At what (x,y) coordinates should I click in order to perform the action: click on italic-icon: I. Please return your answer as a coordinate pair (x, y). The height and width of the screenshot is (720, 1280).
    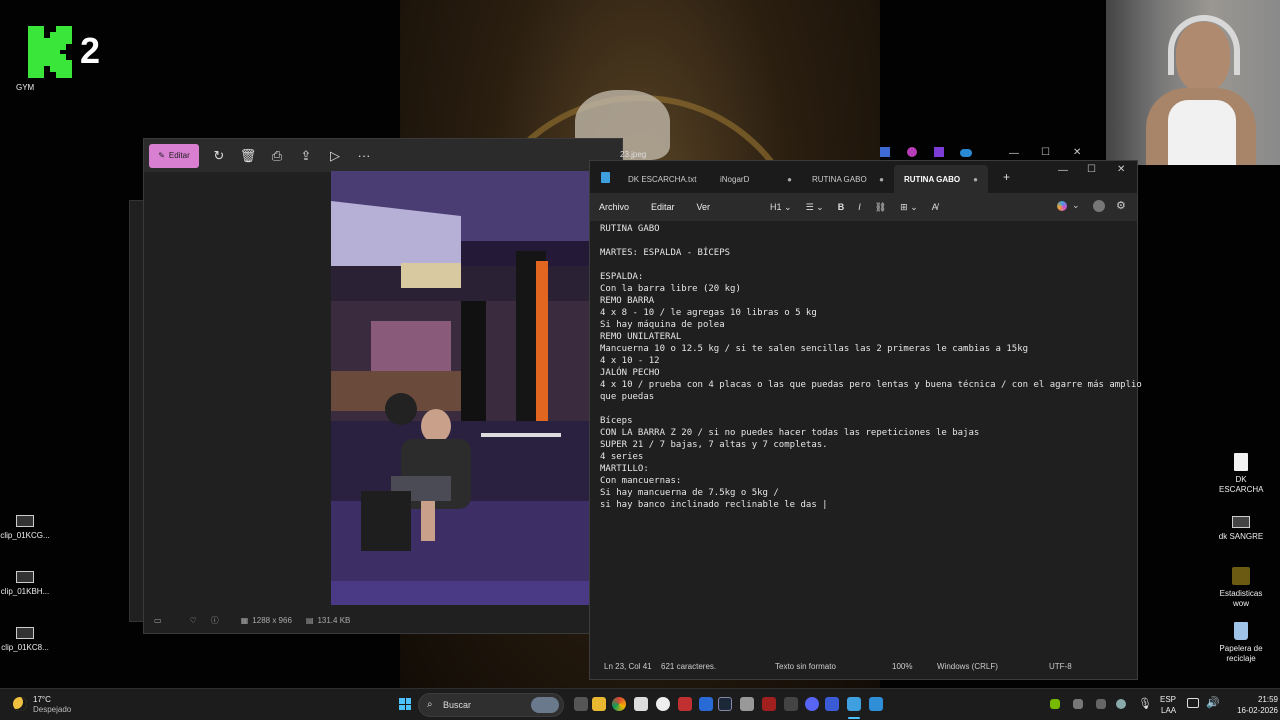
    Looking at the image, I should click on (859, 207).